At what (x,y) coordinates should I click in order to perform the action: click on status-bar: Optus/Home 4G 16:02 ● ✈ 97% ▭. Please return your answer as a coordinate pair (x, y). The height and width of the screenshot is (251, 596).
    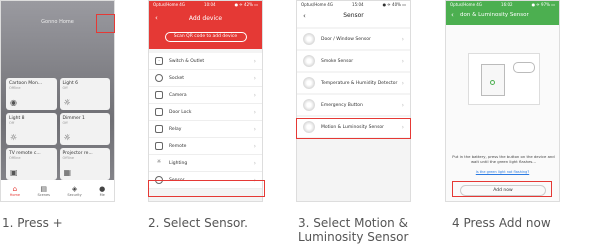
    Looking at the image, I should click on (502, 4).